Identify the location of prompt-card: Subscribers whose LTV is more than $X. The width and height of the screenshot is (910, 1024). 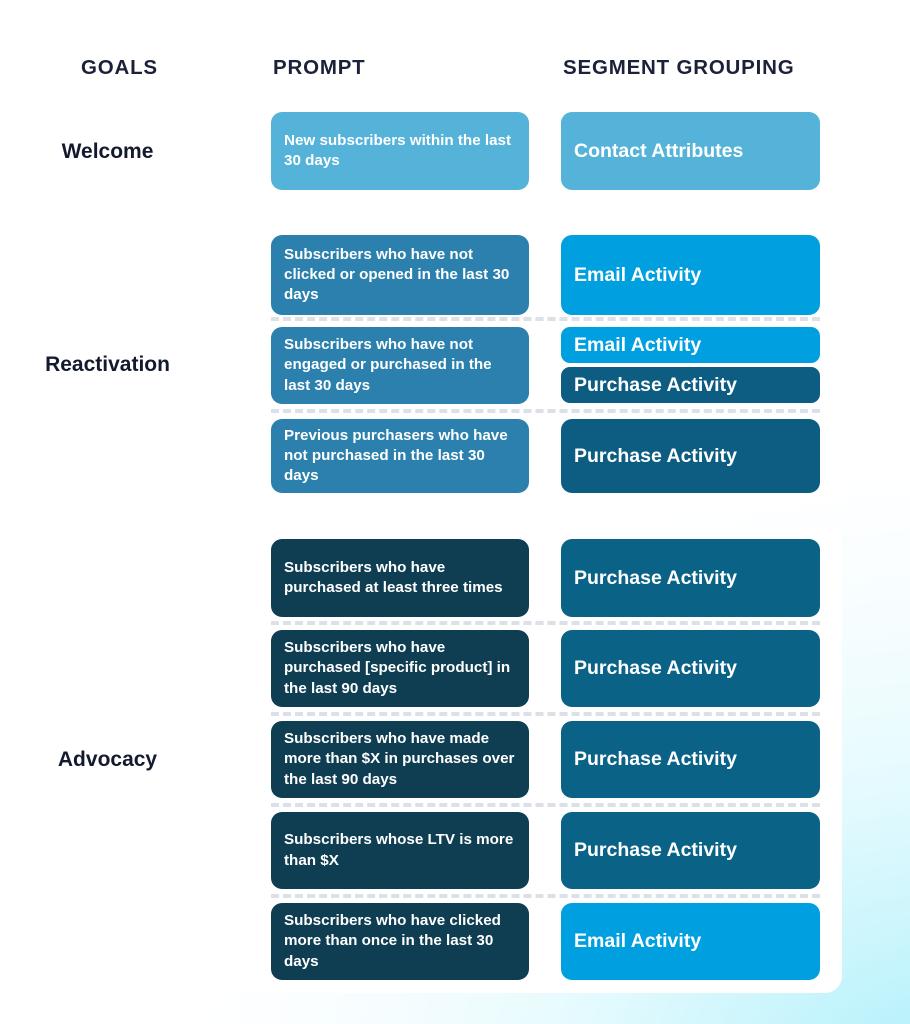
(400, 850).